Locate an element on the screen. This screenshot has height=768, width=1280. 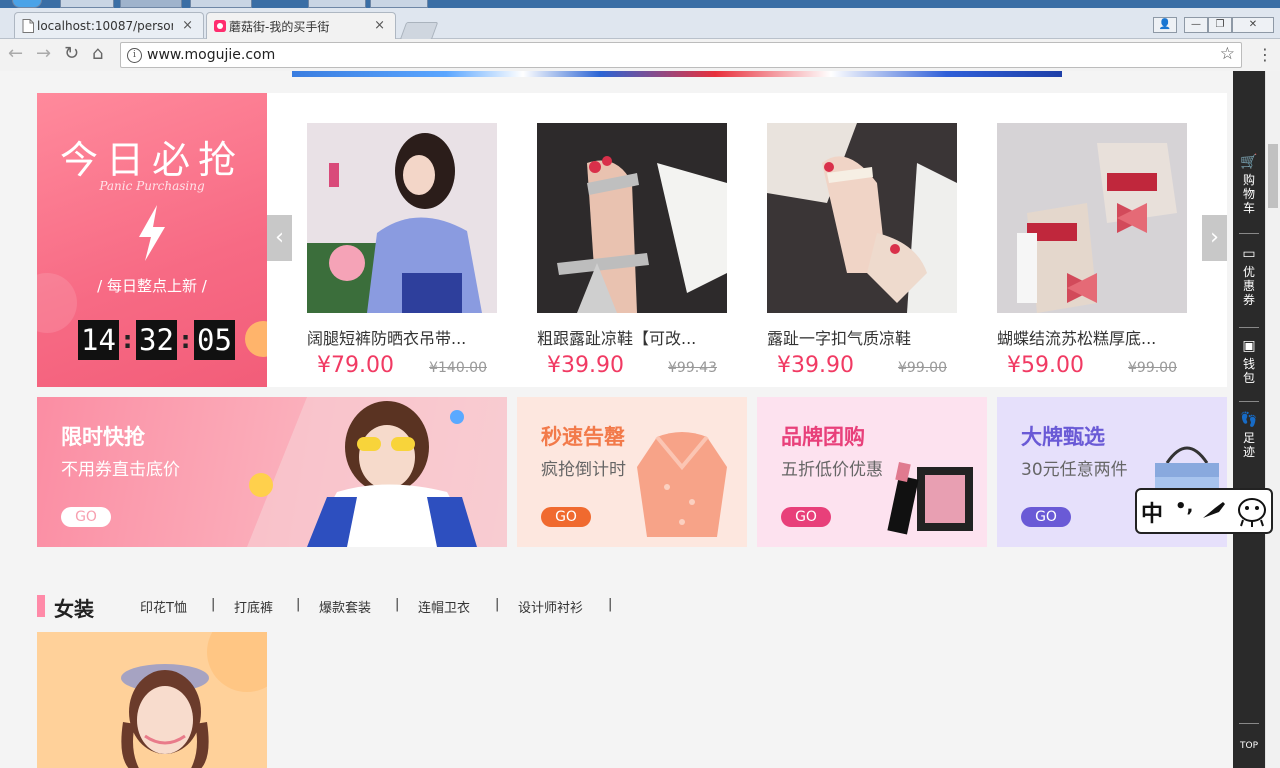
scrollbar is located at coordinates (1272, 419).